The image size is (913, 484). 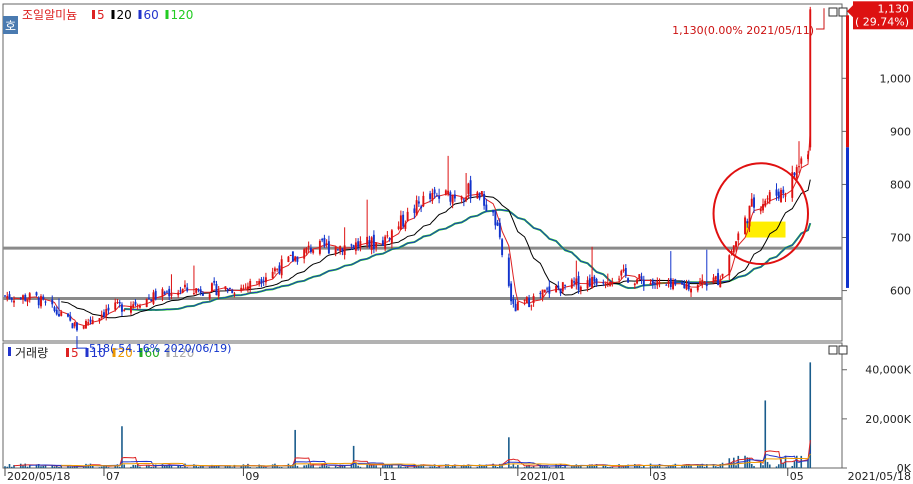 What do you see at coordinates (93, 14) in the screenshot?
I see `price-legend-swatch` at bounding box center [93, 14].